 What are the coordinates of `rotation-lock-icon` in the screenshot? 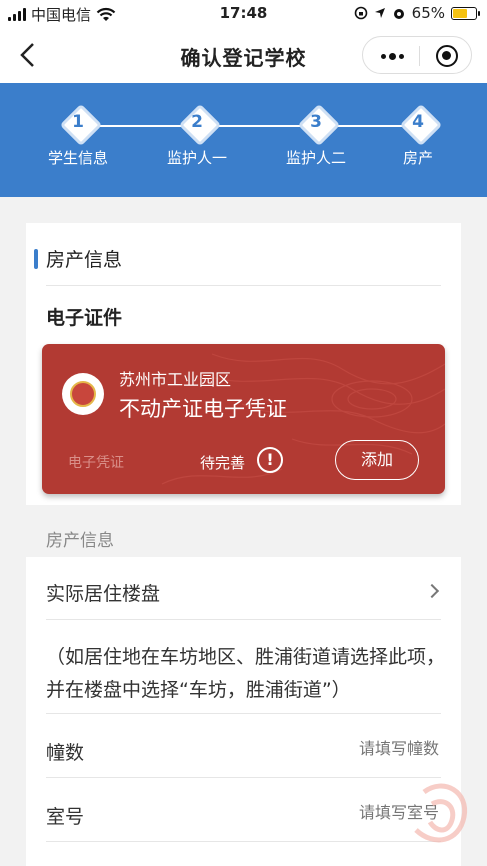 It's located at (360, 13).